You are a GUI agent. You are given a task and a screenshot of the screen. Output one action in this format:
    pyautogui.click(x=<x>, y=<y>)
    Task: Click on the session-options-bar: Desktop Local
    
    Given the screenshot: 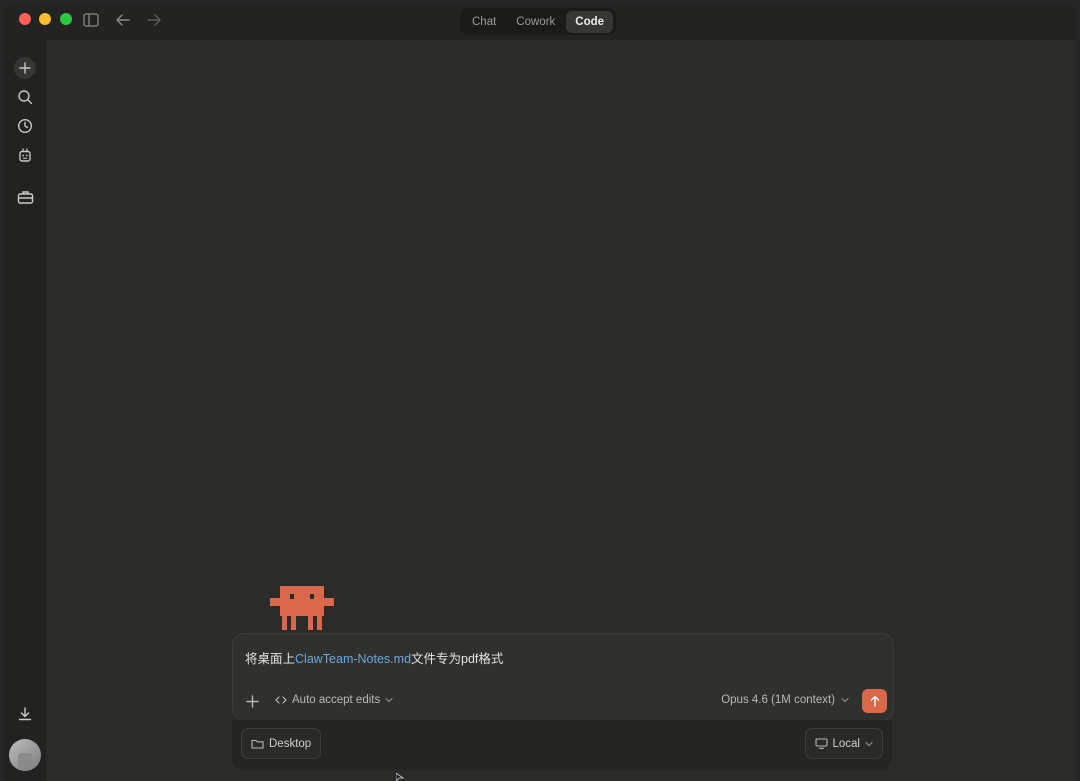 What is the action you would take?
    pyautogui.click(x=562, y=745)
    